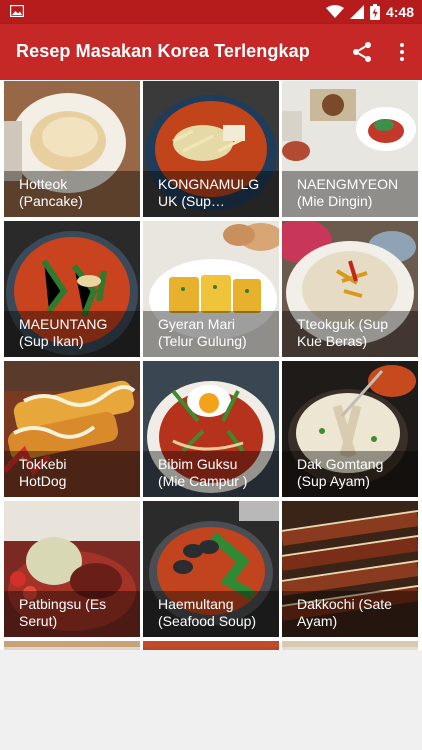 This screenshot has height=750, width=422. What do you see at coordinates (350, 614) in the screenshot?
I see `recipe-label: Dakkochi (Sate Ayam)` at bounding box center [350, 614].